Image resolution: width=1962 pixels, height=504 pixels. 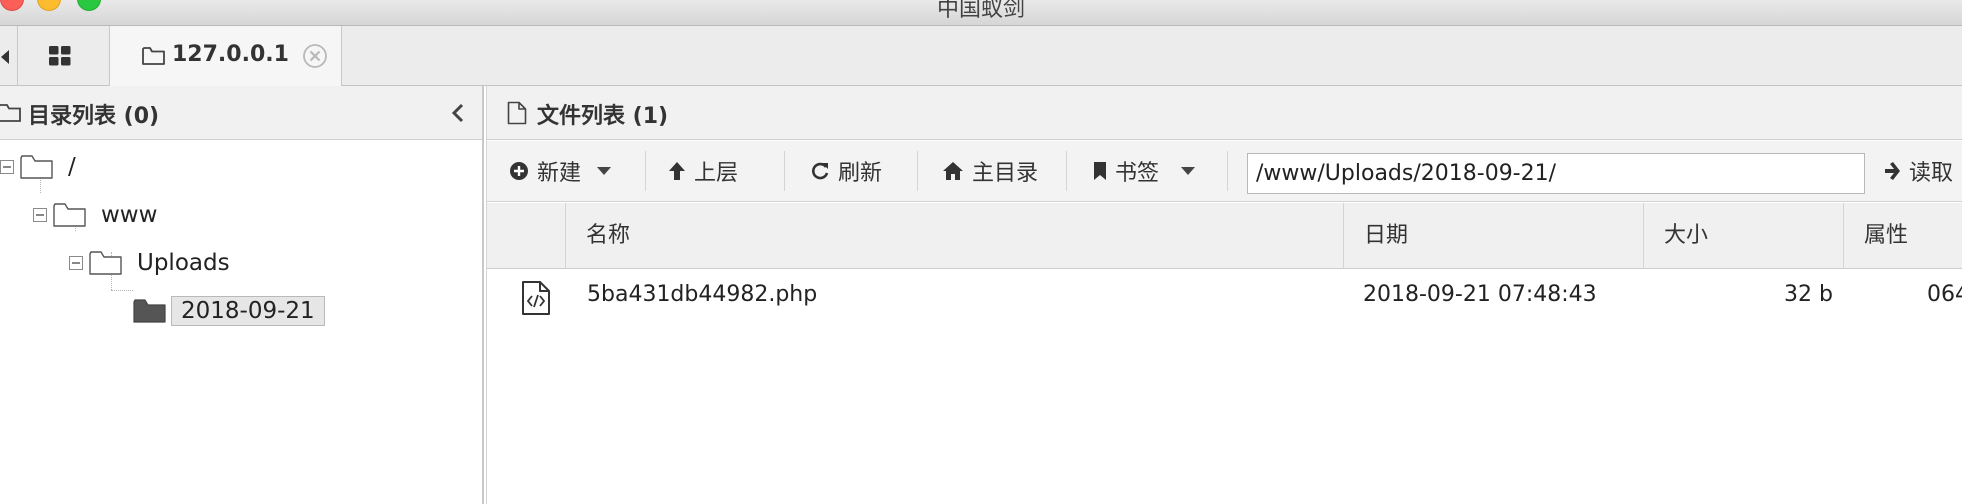 I want to click on tree-node-label: /, so click(x=72, y=167).